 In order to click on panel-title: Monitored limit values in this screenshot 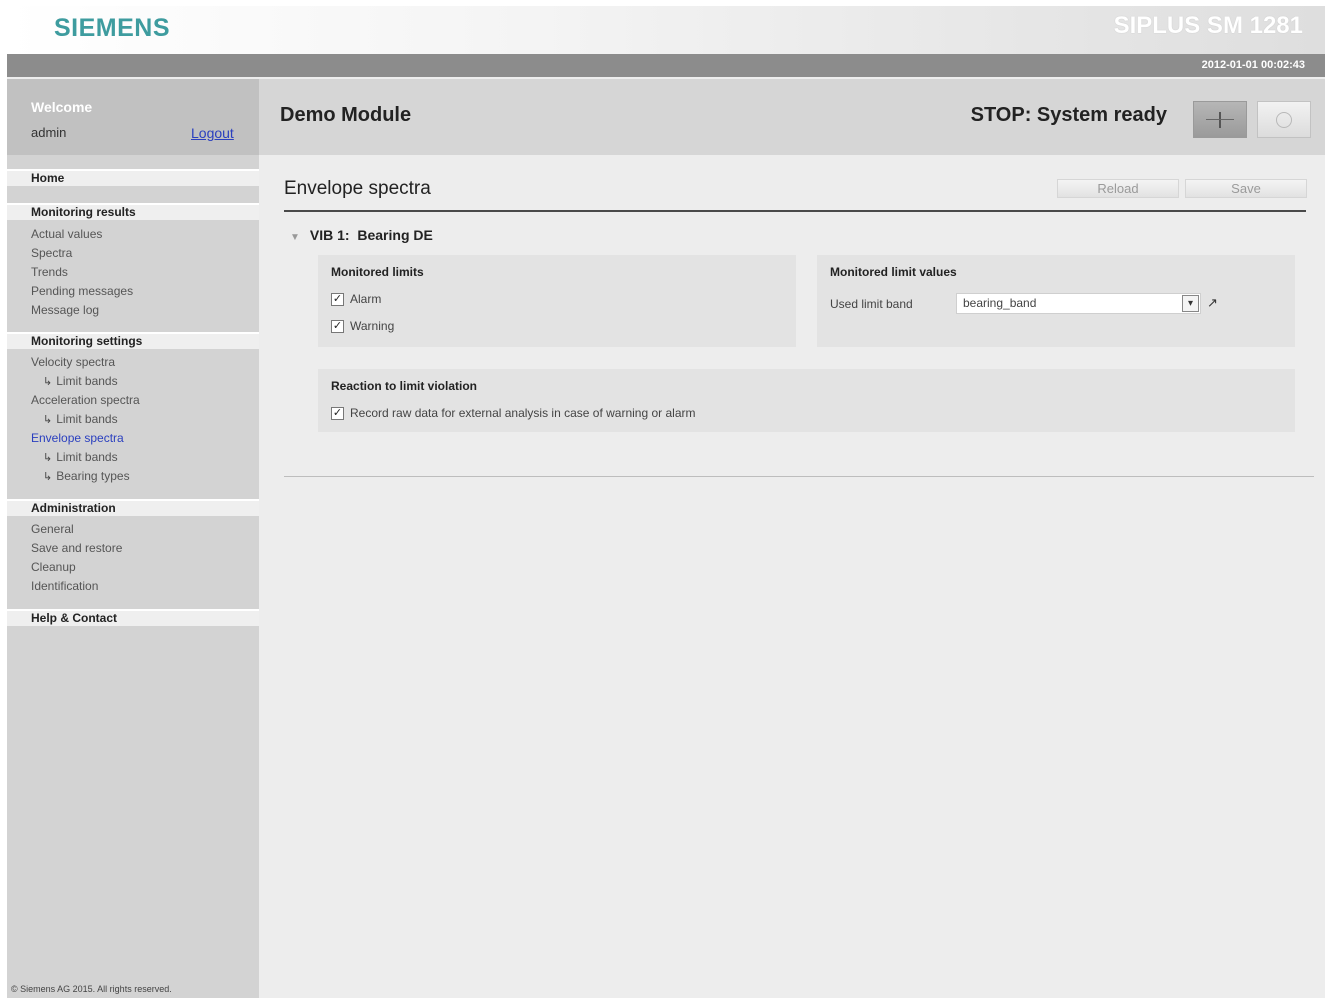, I will do `click(893, 272)`.